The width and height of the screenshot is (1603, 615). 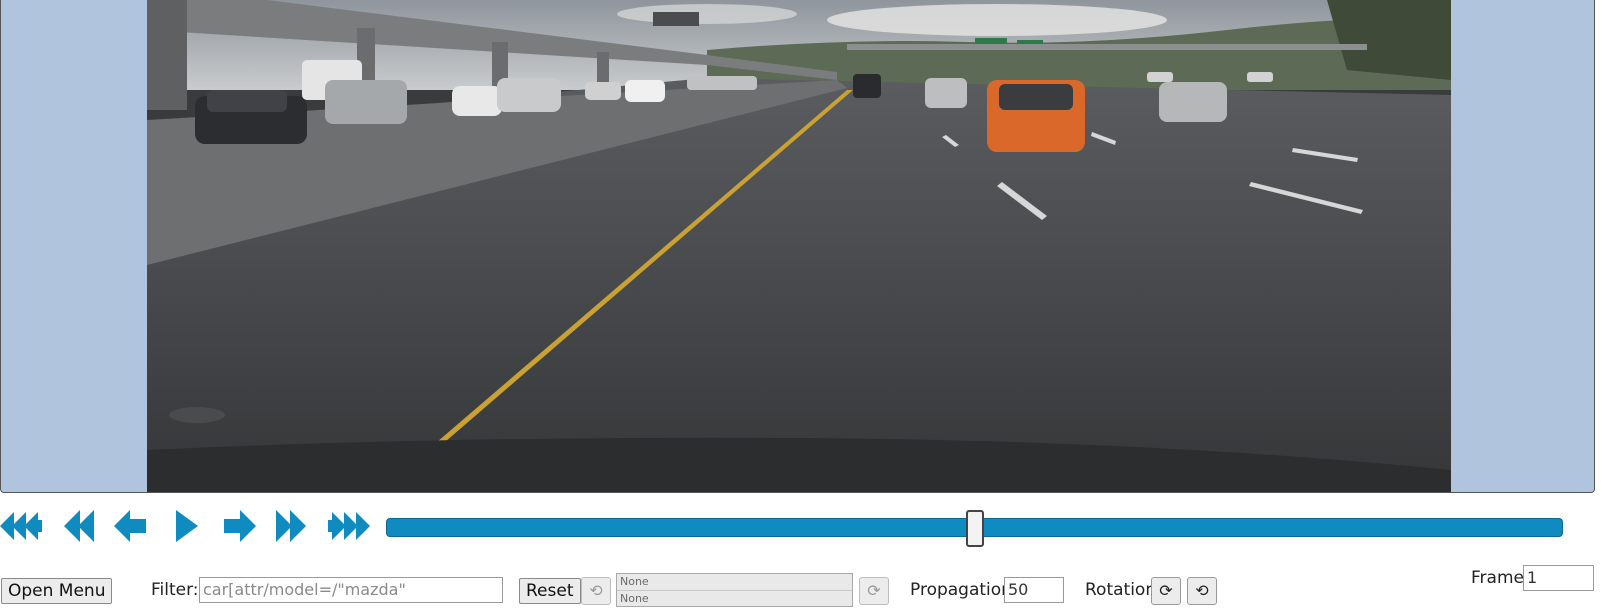 What do you see at coordinates (187, 526) in the screenshot?
I see `play-icon` at bounding box center [187, 526].